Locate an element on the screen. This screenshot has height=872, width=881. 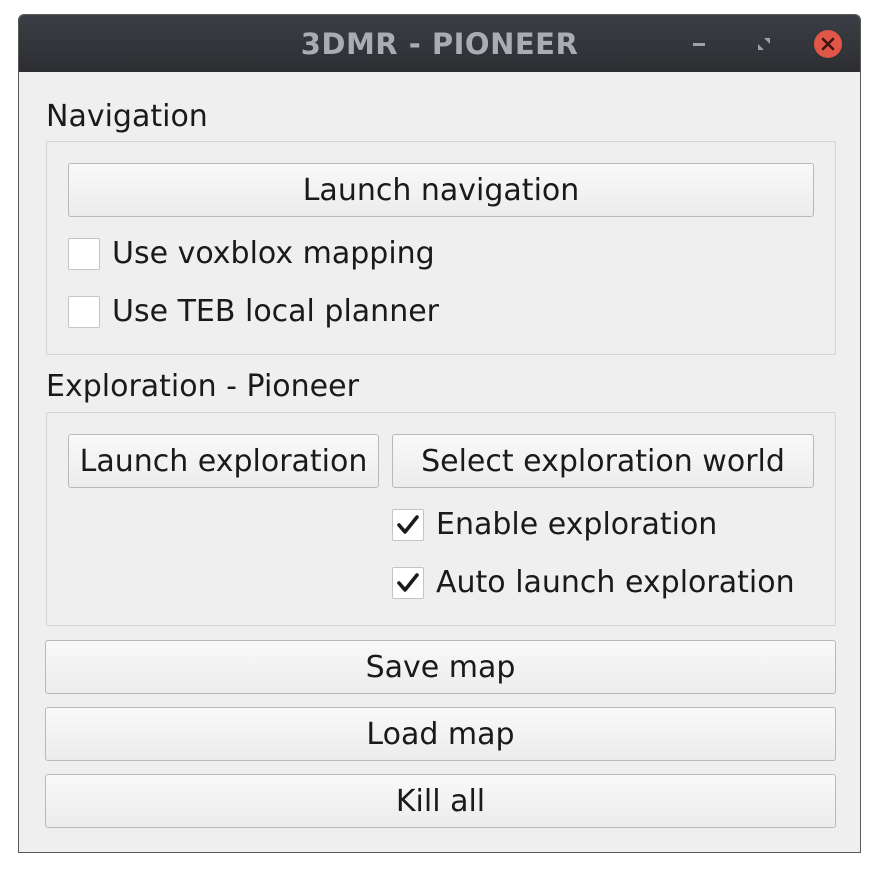
exploration-group-title: Exploration - Pioneer is located at coordinates (202, 386).